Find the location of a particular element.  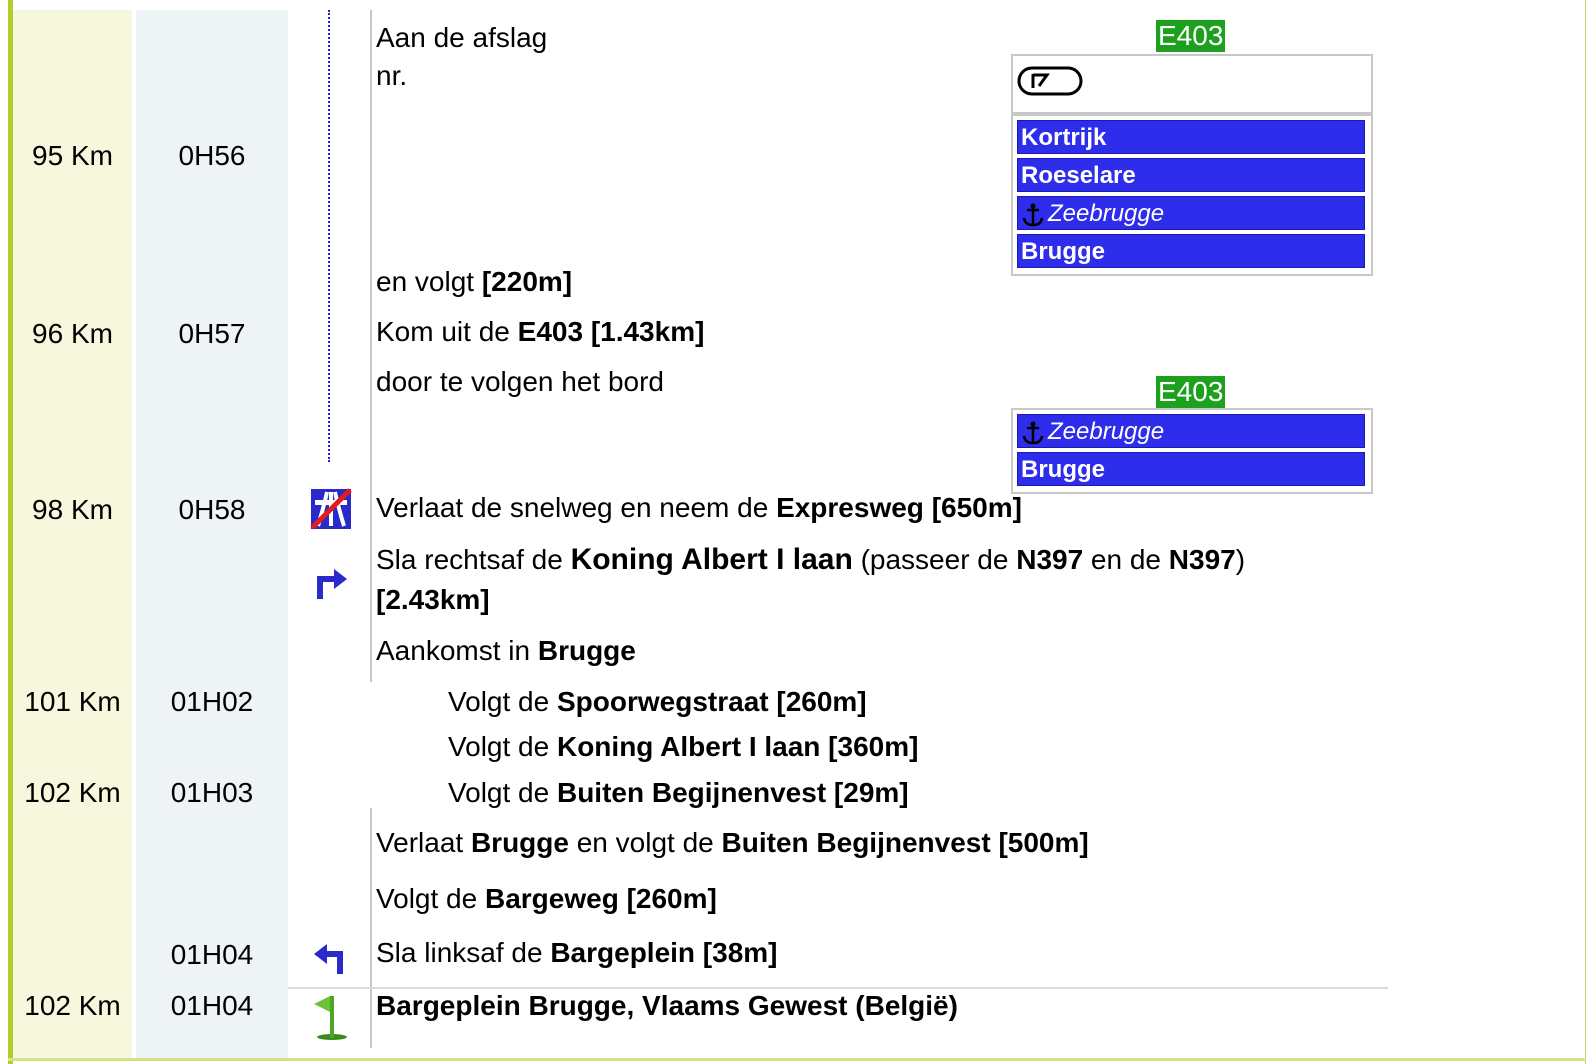

exit-sign-icon is located at coordinates (1050, 83).